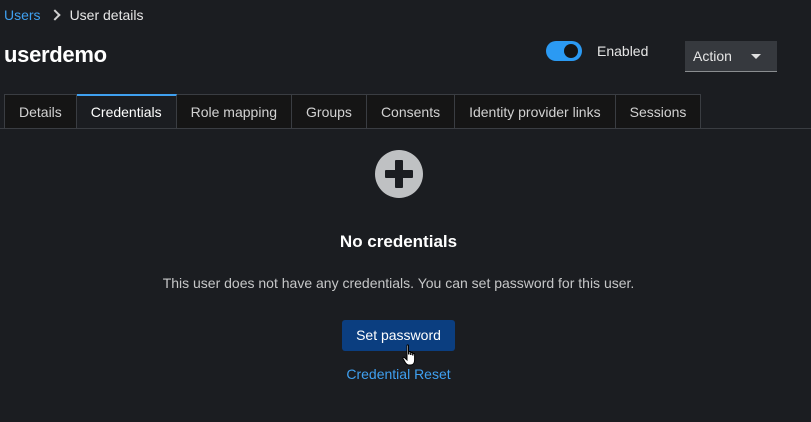 This screenshot has width=811, height=422. Describe the element at coordinates (22, 15) in the screenshot. I see `breadcrumb-users-link: Users` at that location.